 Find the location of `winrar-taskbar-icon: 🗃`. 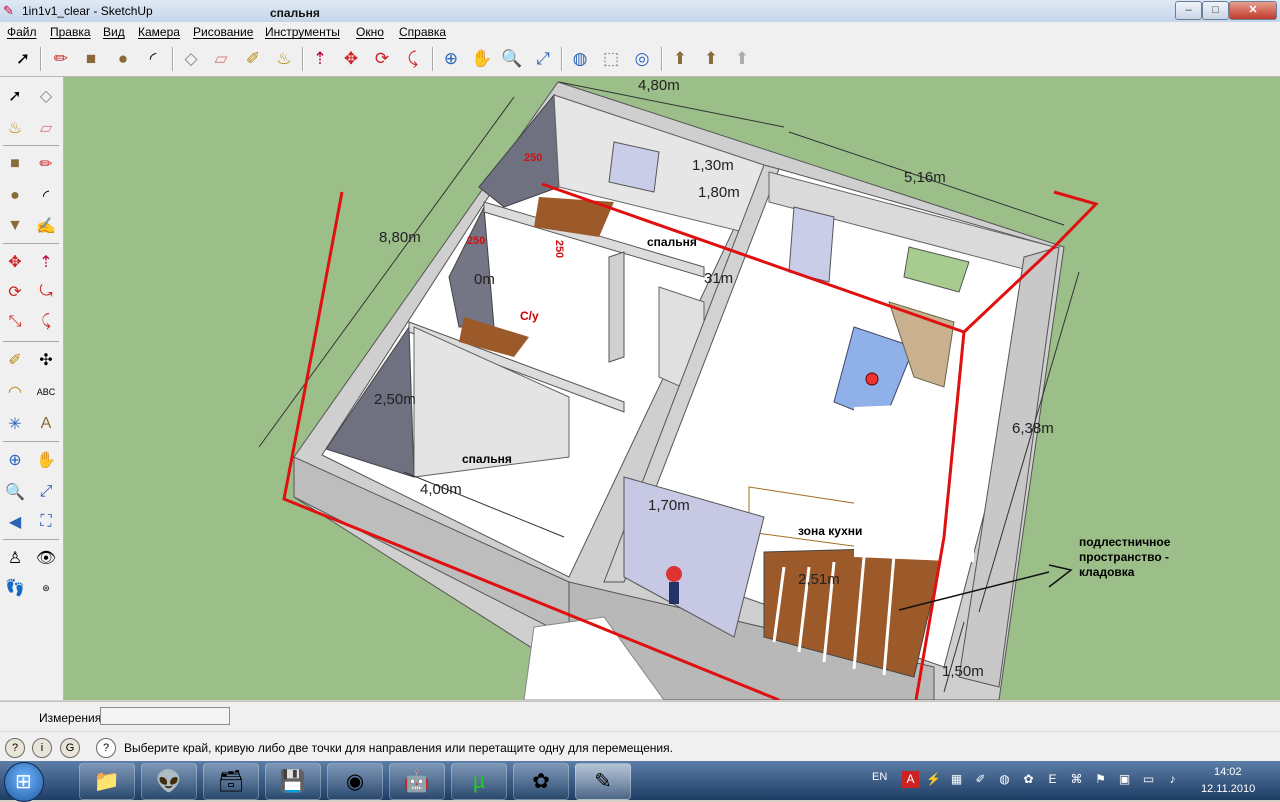

winrar-taskbar-icon: 🗃 is located at coordinates (231, 781).